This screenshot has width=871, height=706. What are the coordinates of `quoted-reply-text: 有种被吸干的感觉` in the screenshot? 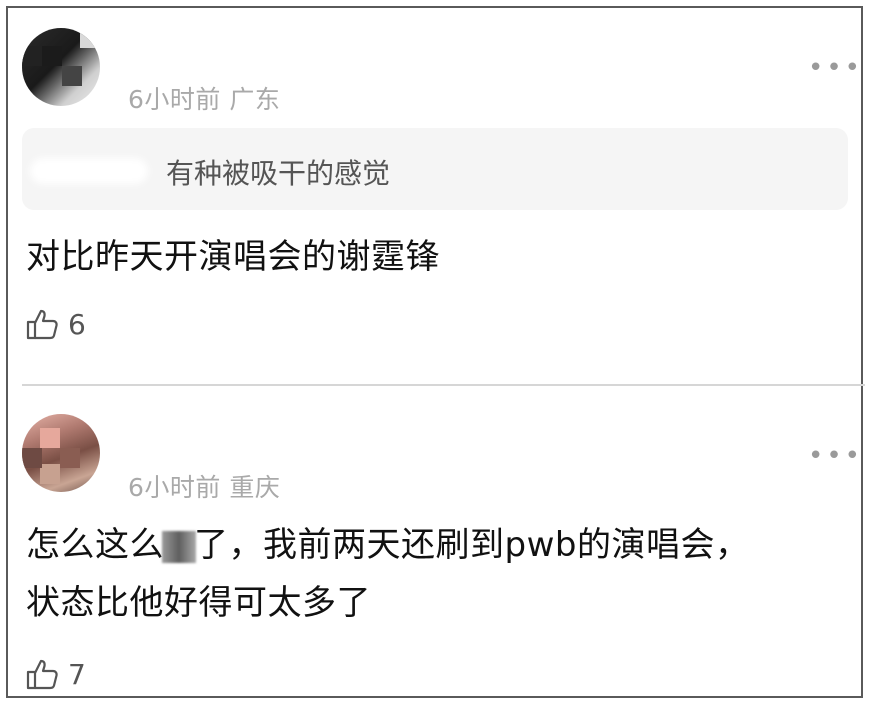 It's located at (278, 173).